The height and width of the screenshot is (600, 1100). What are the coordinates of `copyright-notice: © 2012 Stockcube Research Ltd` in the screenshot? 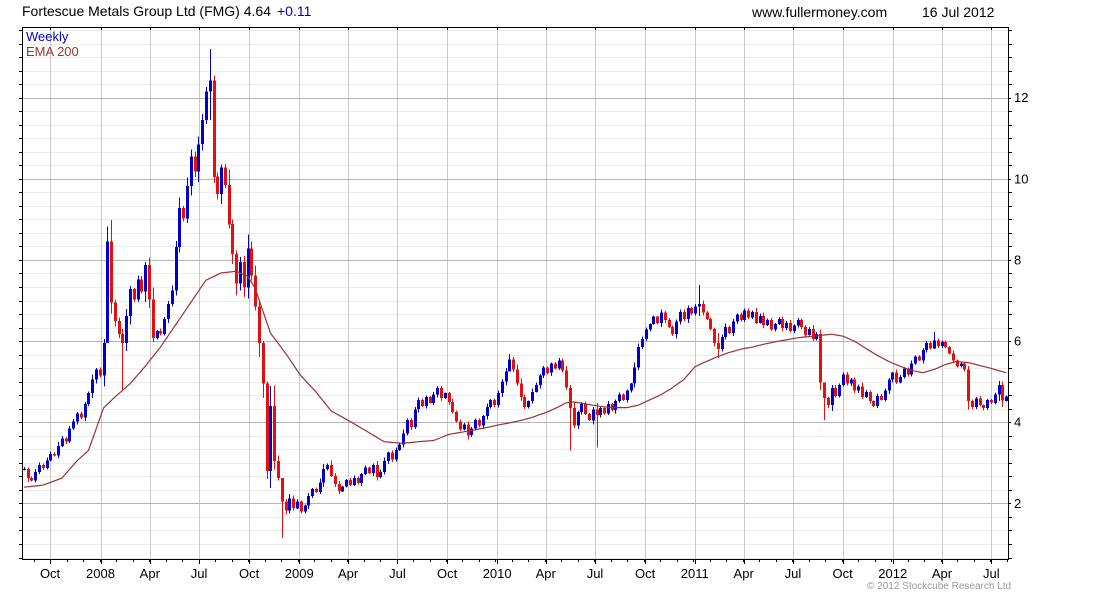 It's located at (939, 586).